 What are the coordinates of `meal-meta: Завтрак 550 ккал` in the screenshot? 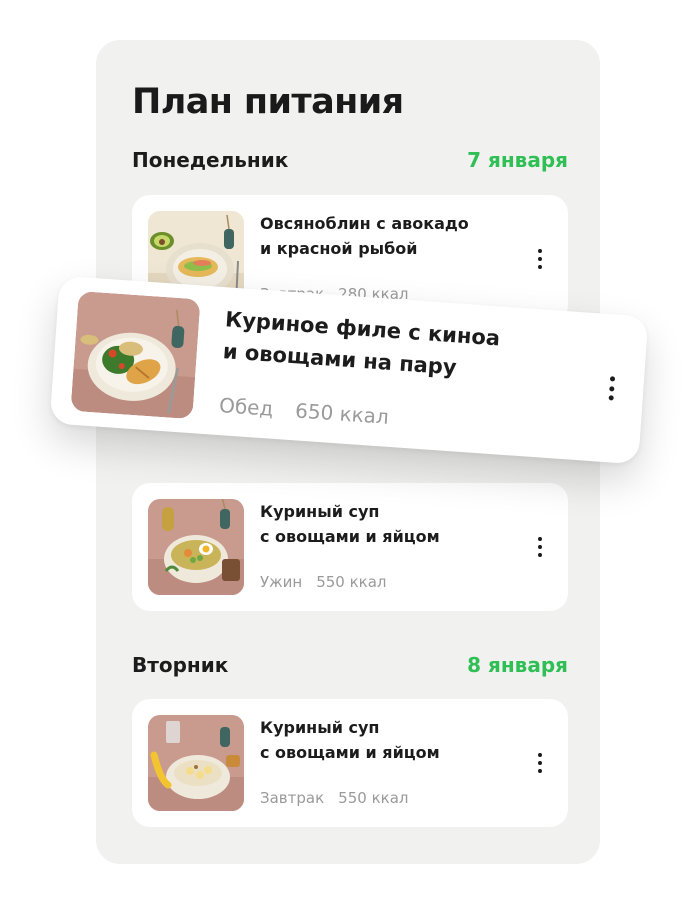 It's located at (334, 798).